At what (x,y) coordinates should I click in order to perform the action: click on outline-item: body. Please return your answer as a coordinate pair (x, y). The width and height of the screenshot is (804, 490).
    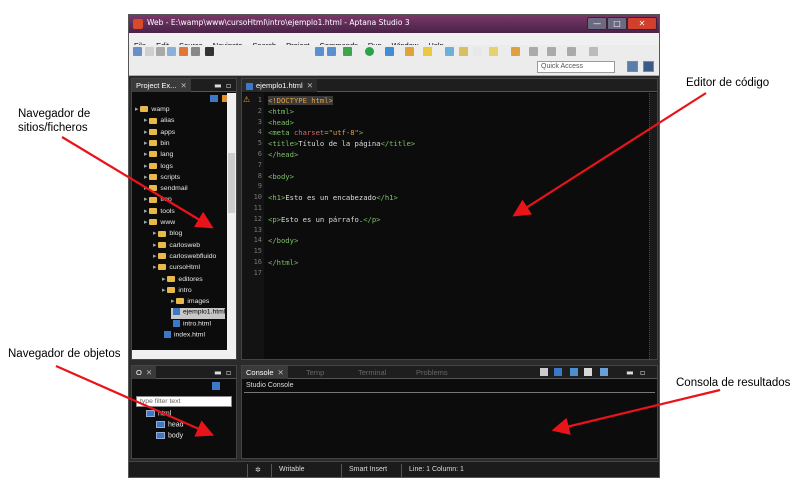
    Looking at the image, I should click on (169, 435).